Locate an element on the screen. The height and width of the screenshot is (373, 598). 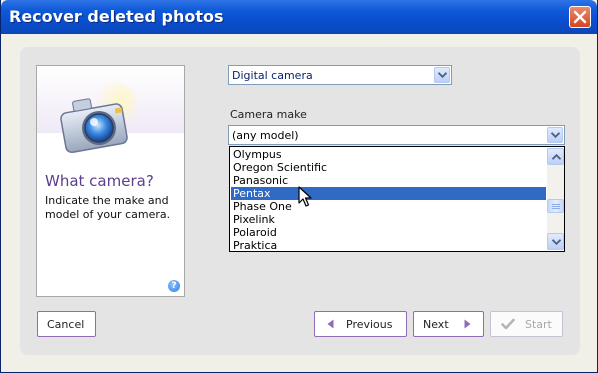
list-item: Praktica is located at coordinates (388, 245).